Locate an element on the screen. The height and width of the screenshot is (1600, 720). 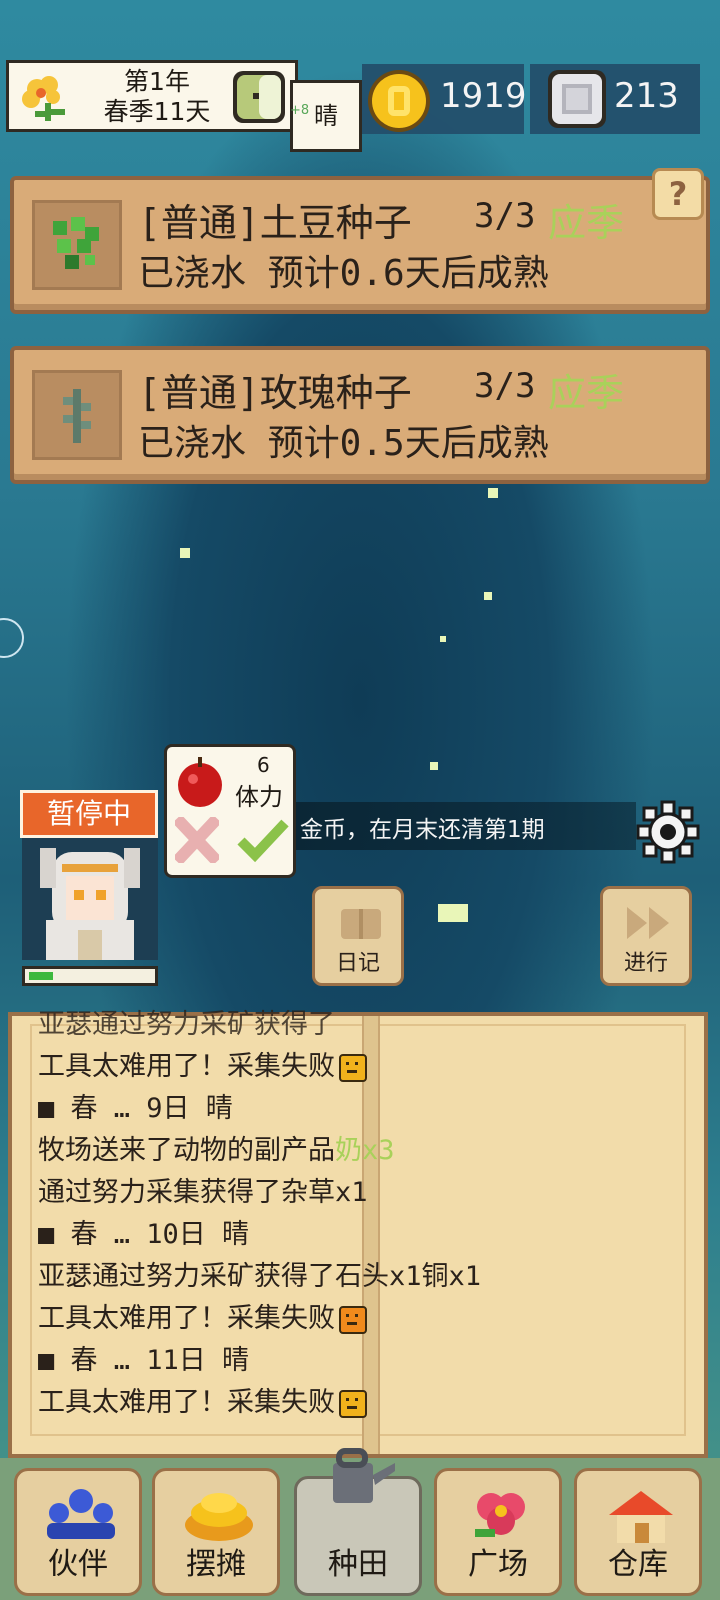
proceed-label: 进行 is located at coordinates (645, 963).